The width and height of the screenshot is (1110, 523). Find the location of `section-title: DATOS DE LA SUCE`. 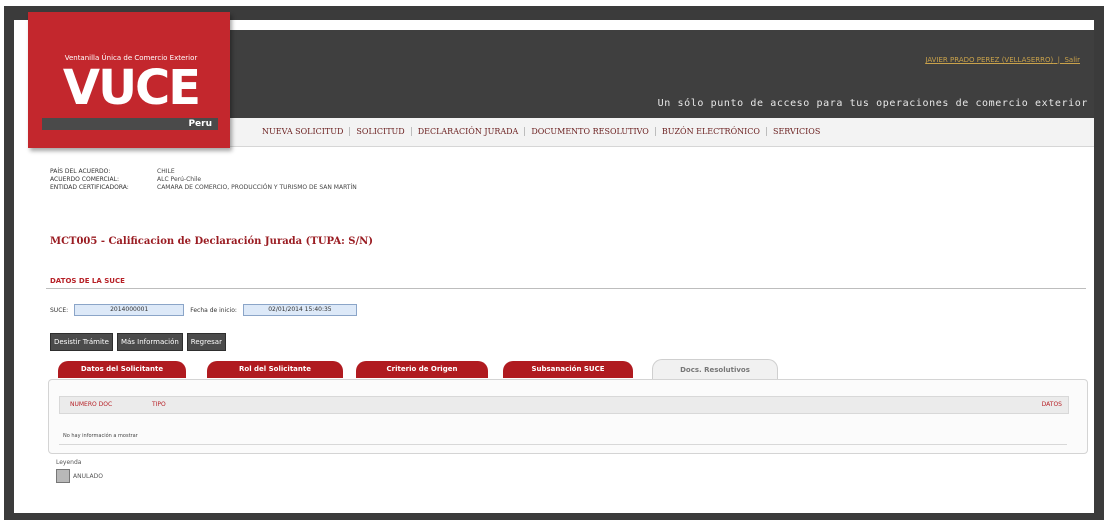

section-title: DATOS DE LA SUCE is located at coordinates (87, 281).